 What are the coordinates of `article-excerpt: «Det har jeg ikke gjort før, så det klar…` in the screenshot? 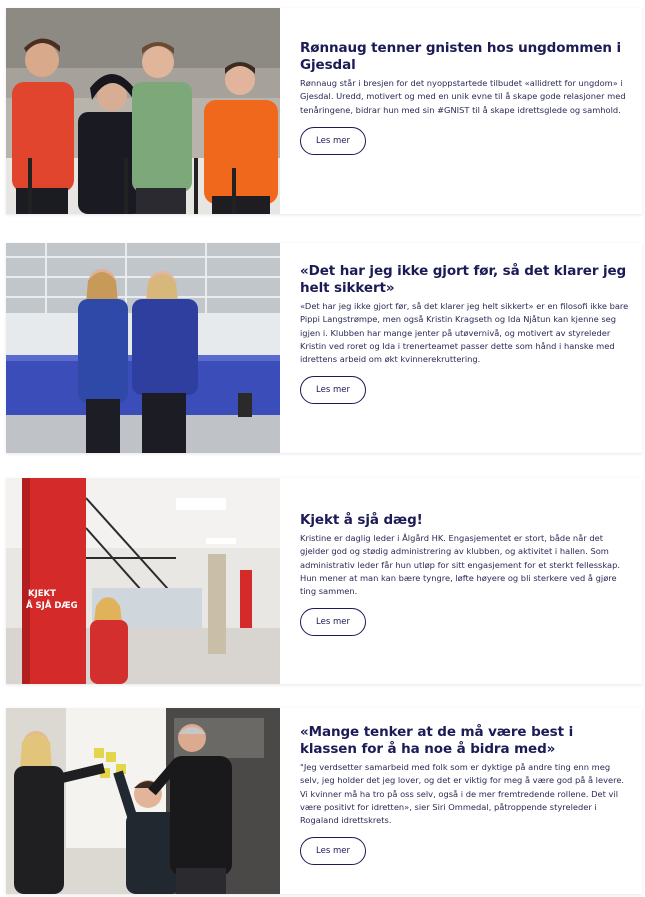 It's located at (464, 333).